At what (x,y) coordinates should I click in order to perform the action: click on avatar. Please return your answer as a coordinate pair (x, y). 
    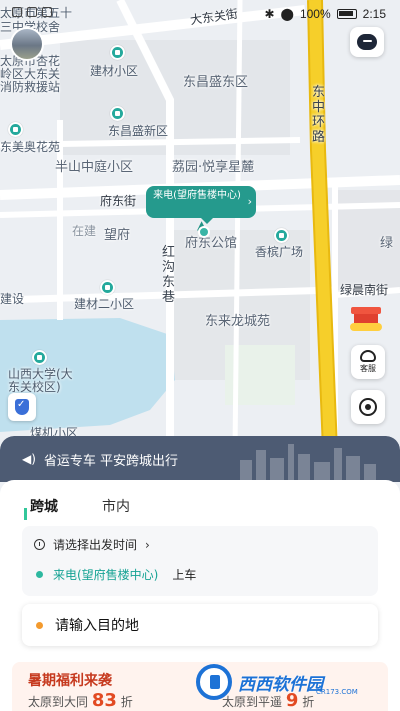
    Looking at the image, I should click on (27, 44).